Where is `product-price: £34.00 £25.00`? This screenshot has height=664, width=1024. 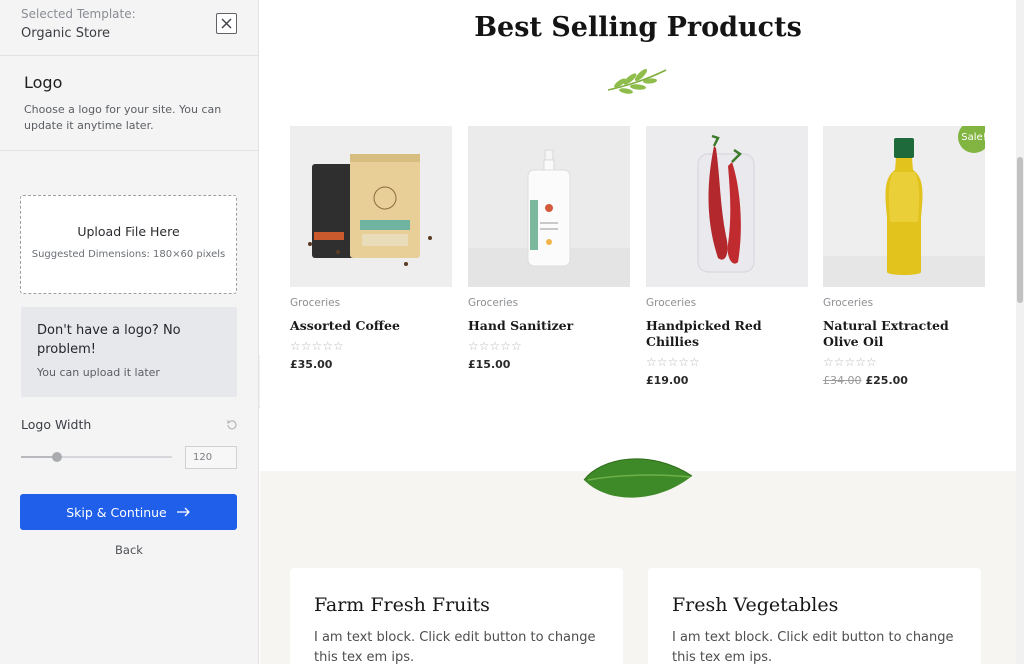
product-price: £34.00 £25.00 is located at coordinates (904, 380).